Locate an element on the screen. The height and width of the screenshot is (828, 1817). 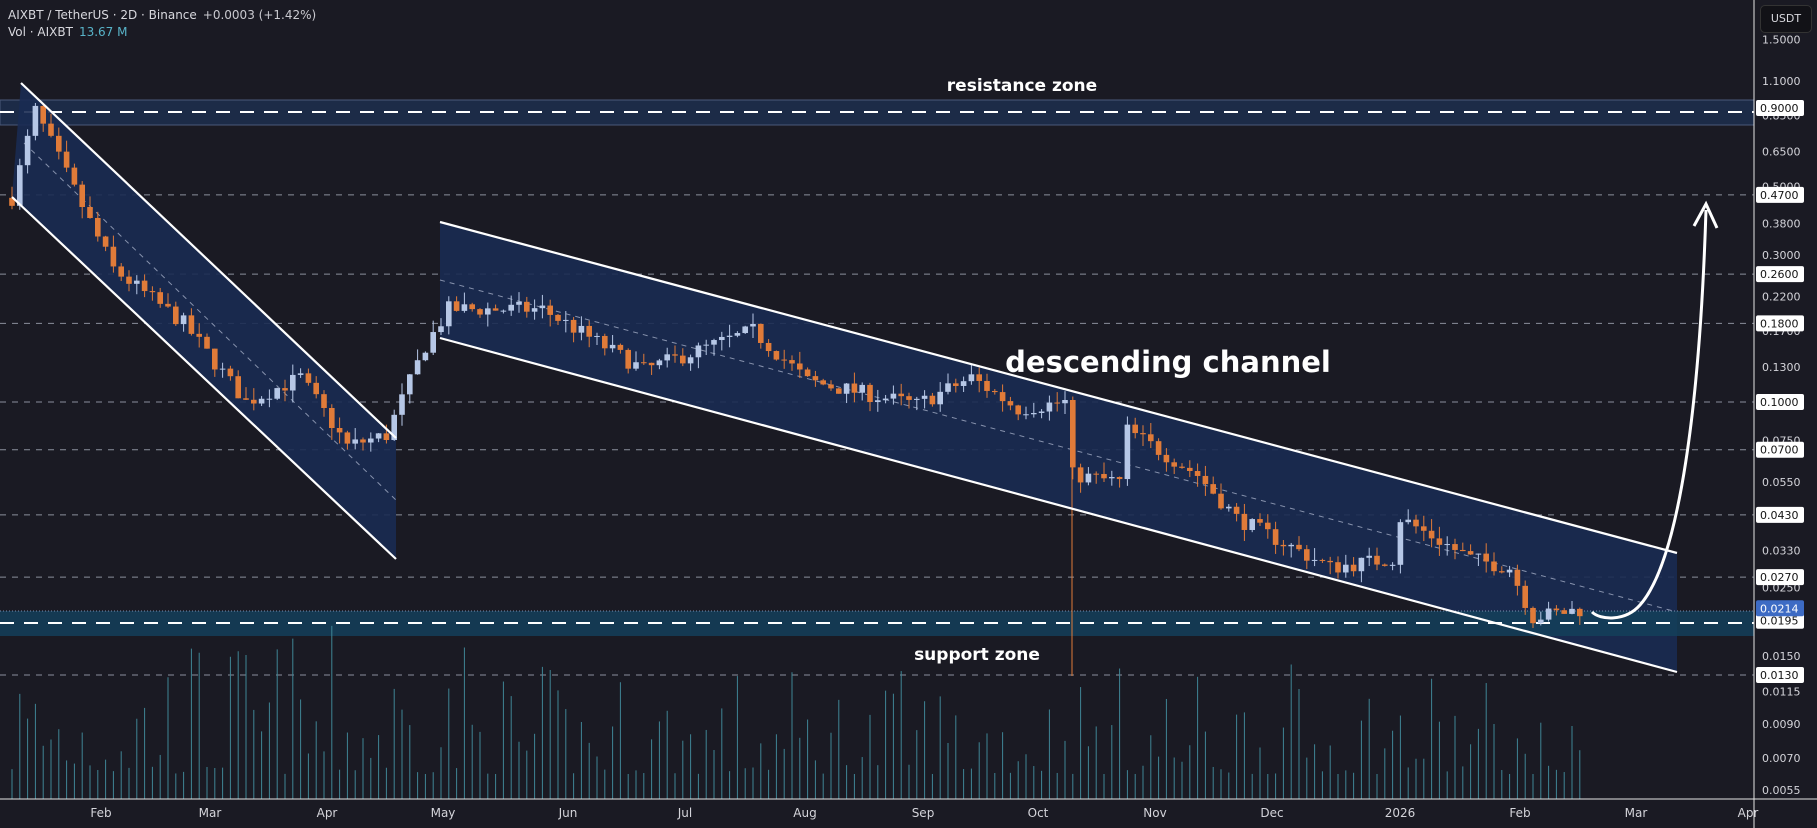
price-level-label: 0.0430 is located at coordinates (1779, 515).